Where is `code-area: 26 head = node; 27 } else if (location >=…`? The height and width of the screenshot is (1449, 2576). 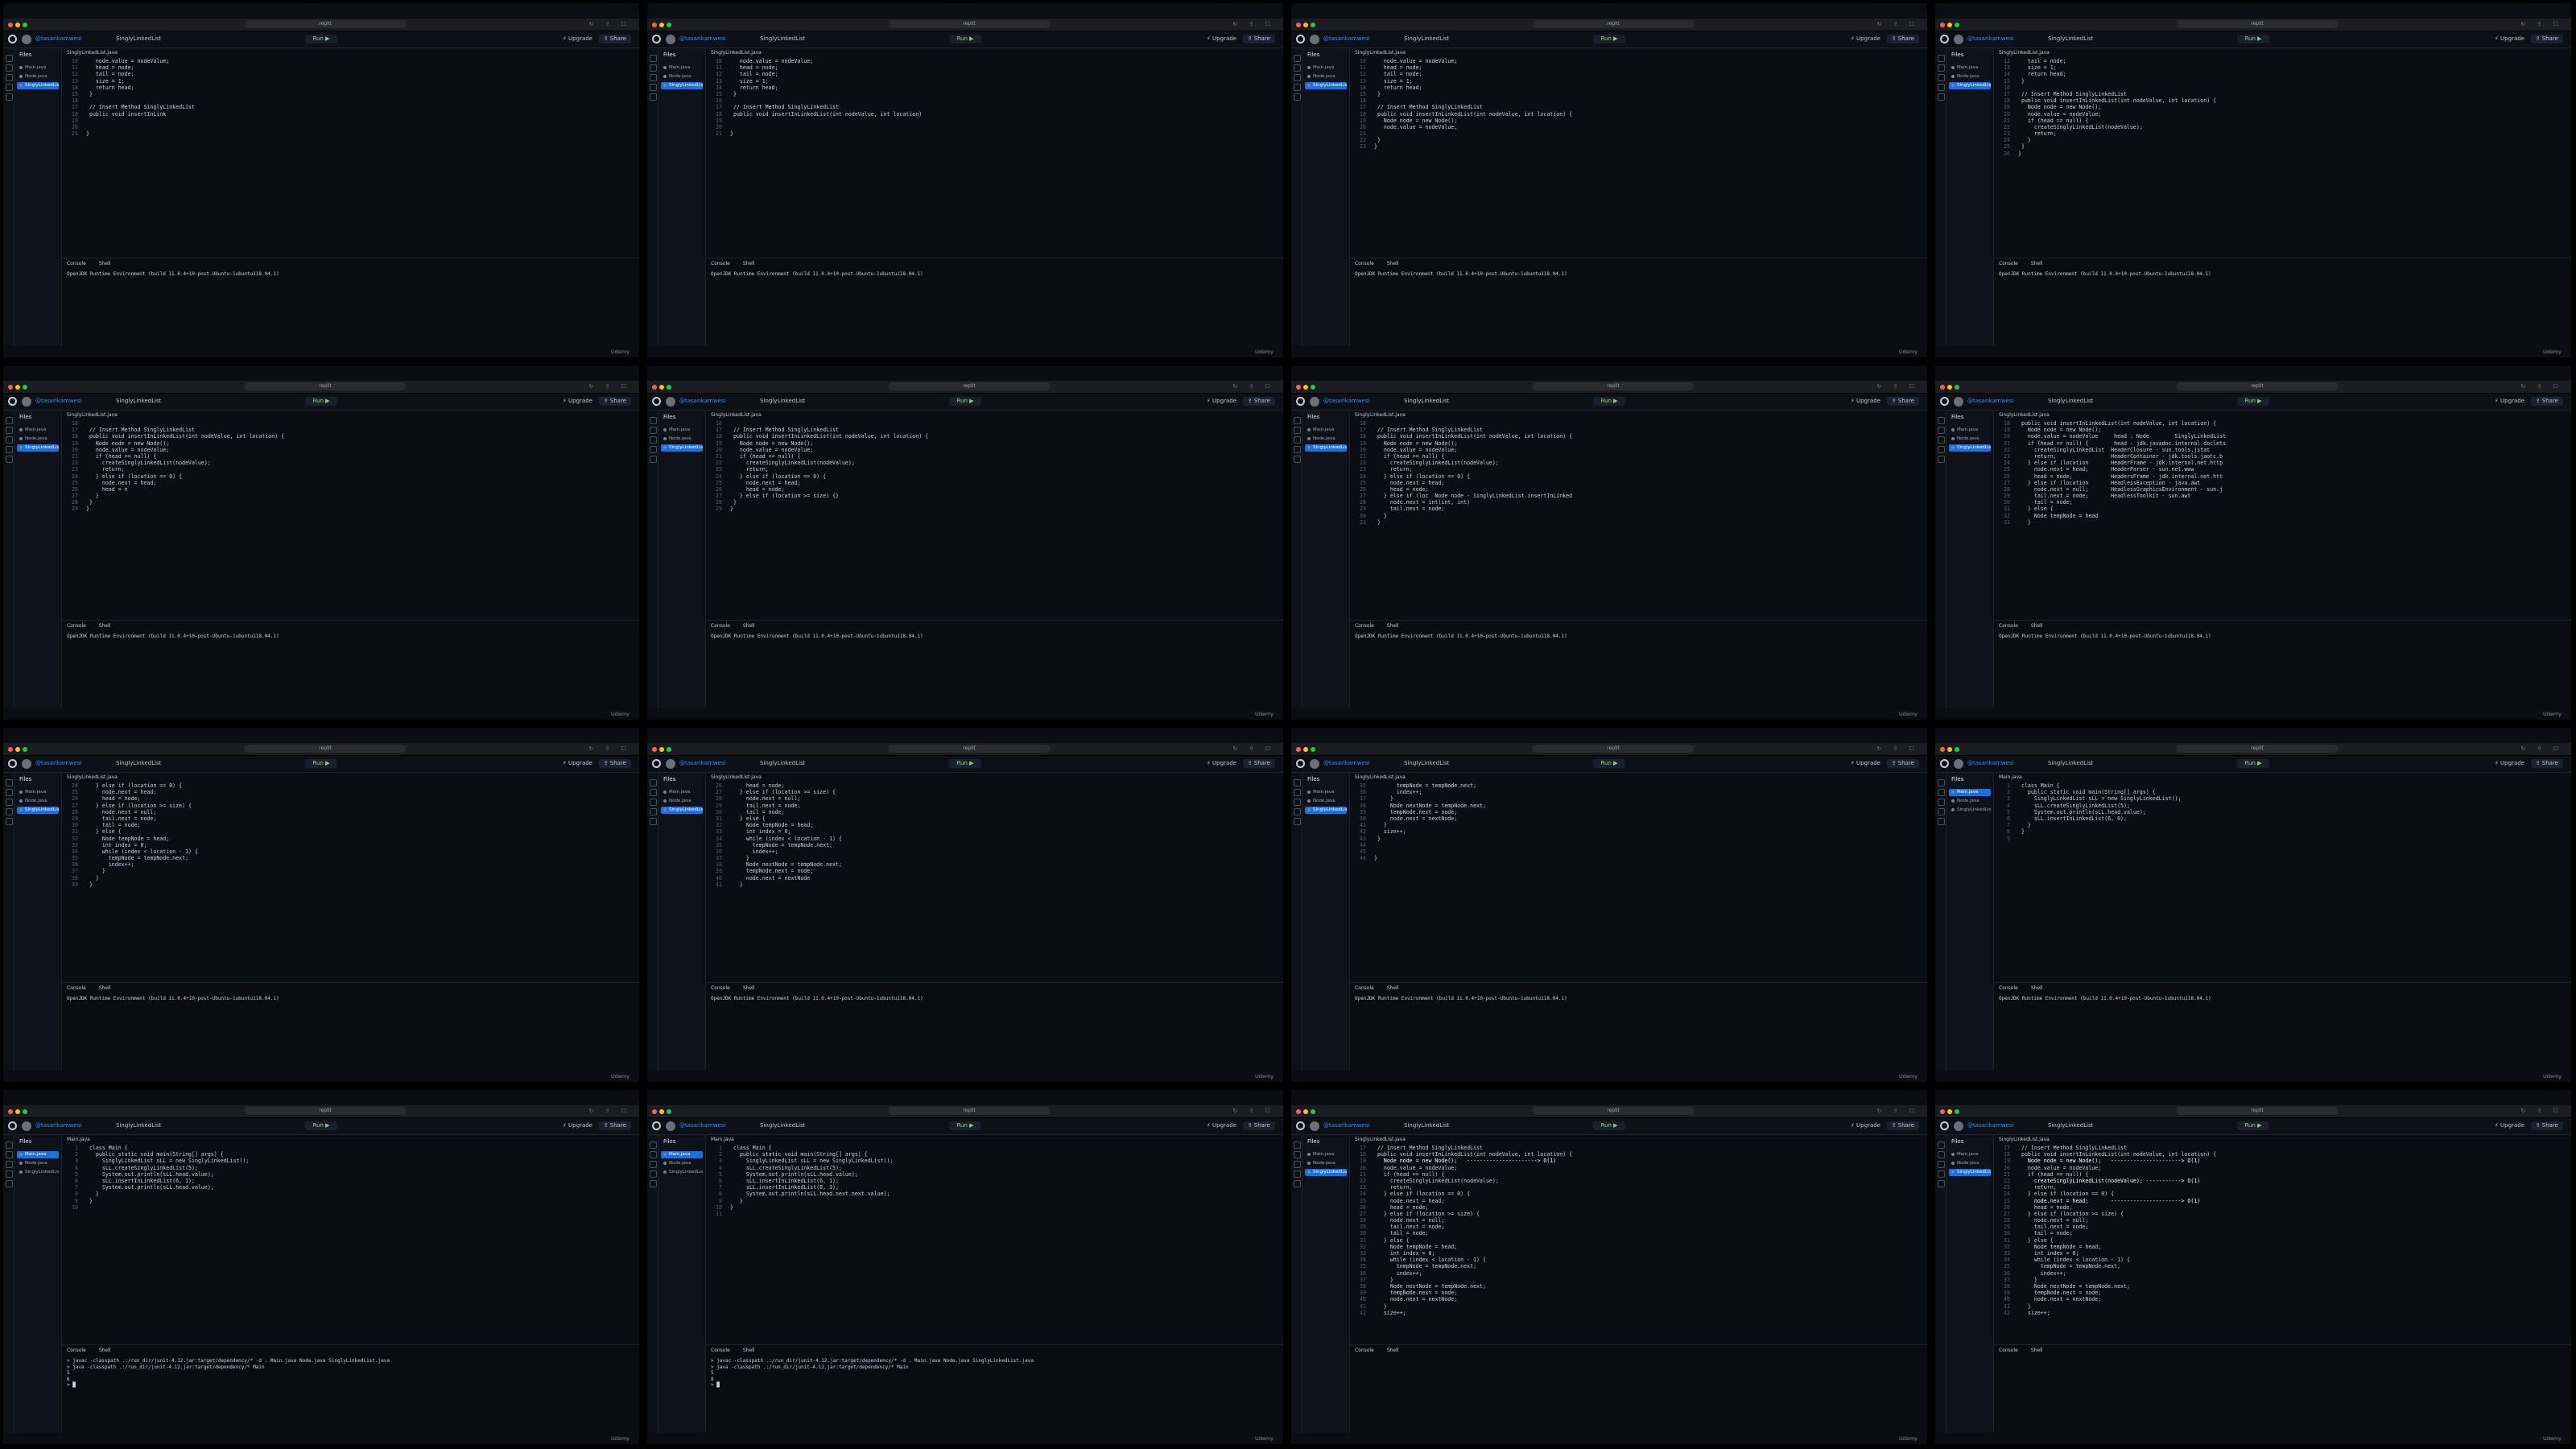 code-area: 26 head = node; 27 } else if (location >=… is located at coordinates (994, 880).